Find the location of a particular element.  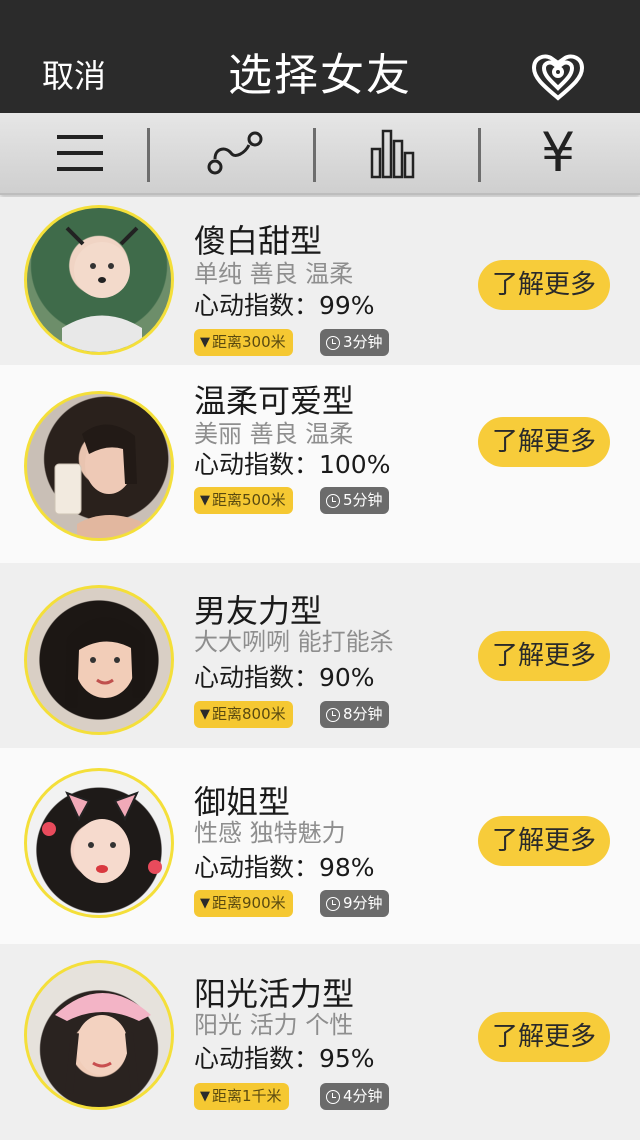

time-badge: 5分钟 is located at coordinates (354, 500).